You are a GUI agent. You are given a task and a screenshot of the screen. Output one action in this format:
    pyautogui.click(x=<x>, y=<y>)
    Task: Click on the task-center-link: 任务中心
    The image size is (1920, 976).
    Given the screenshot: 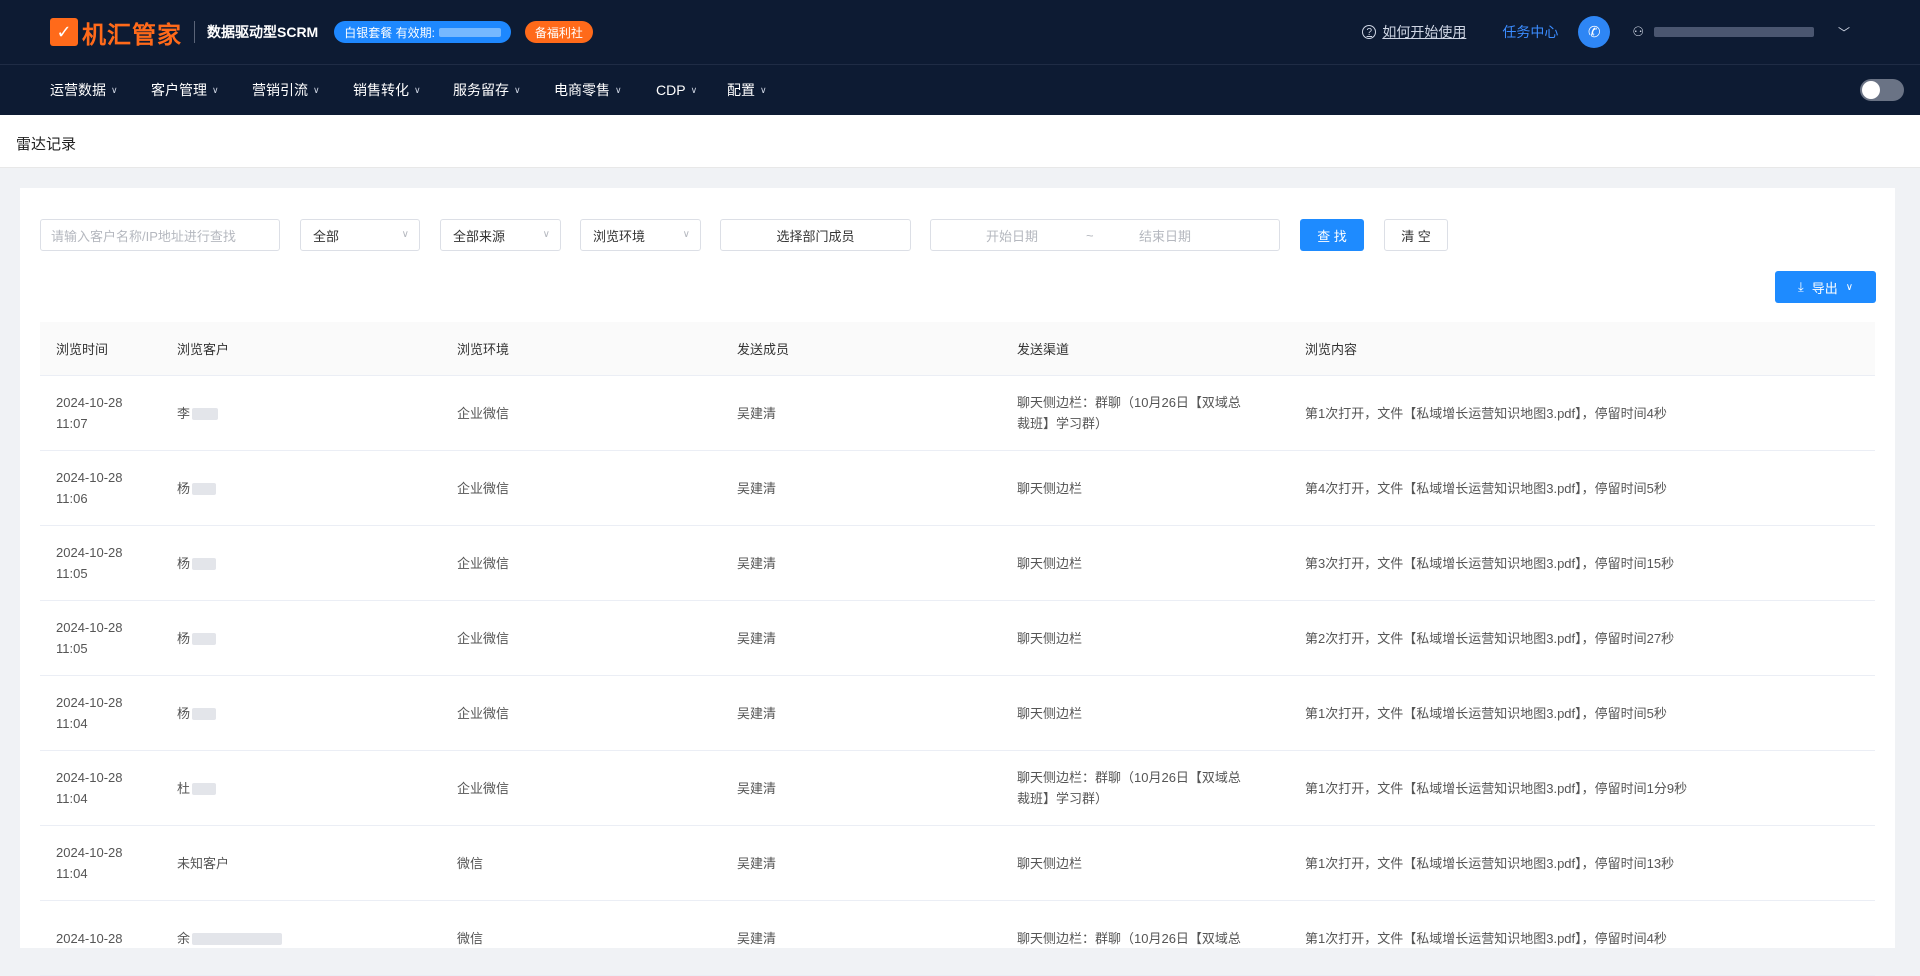 What is the action you would take?
    pyautogui.click(x=1530, y=32)
    